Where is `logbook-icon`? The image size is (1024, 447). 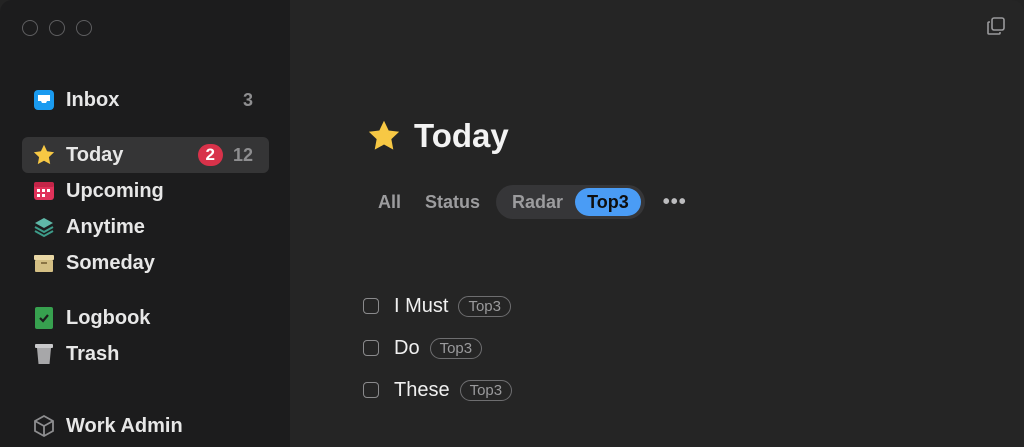 logbook-icon is located at coordinates (44, 318).